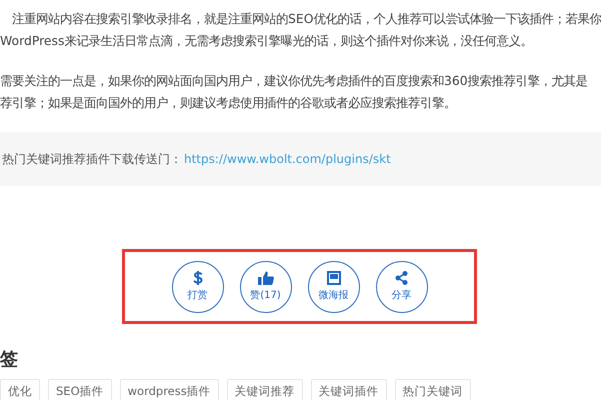 This screenshot has height=400, width=601. Describe the element at coordinates (80, 389) in the screenshot. I see `tag-link: SEO插件` at that location.